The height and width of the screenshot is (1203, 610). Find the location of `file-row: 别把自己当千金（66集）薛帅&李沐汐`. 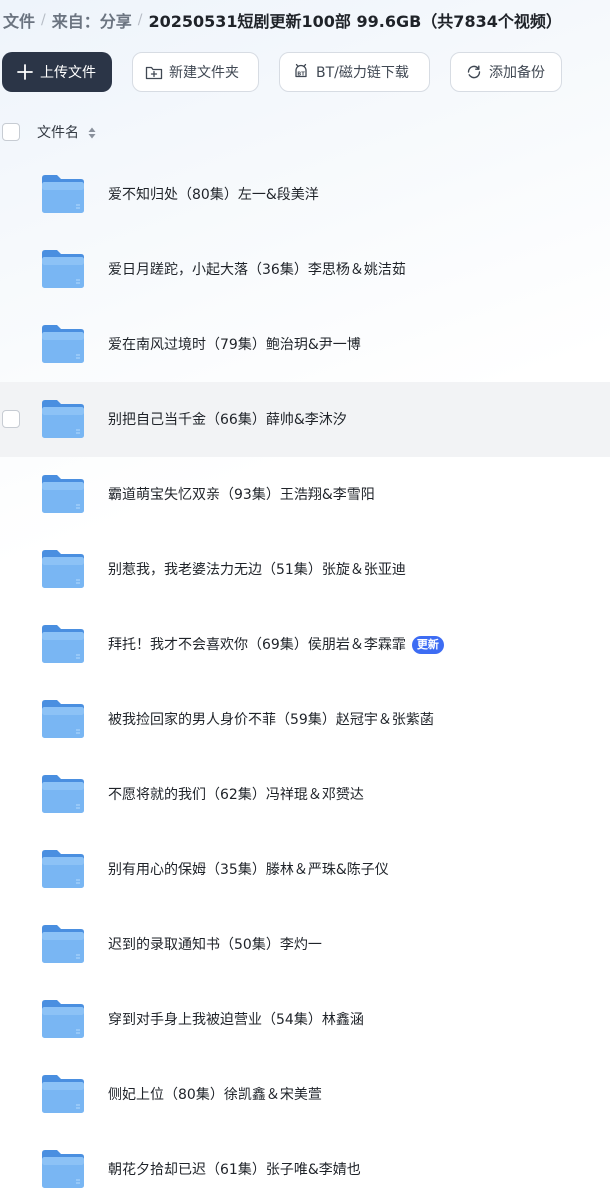

file-row: 别把自己当千金（66集）薛帅&李沐汐 is located at coordinates (305, 419).